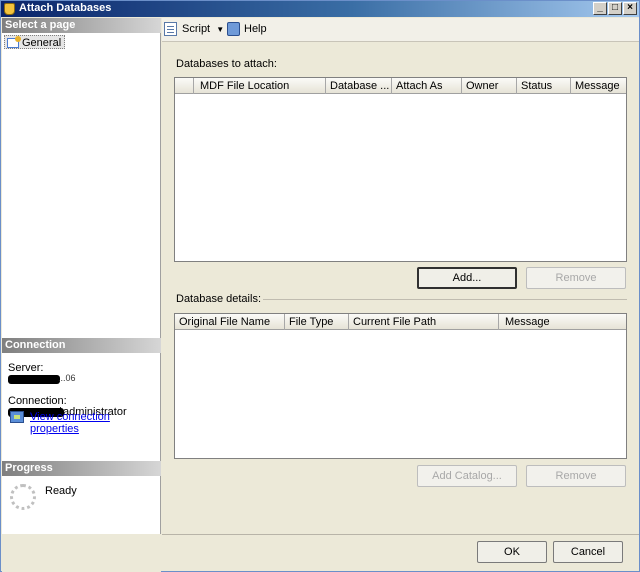  What do you see at coordinates (233, 29) in the screenshot?
I see `help-icon` at bounding box center [233, 29].